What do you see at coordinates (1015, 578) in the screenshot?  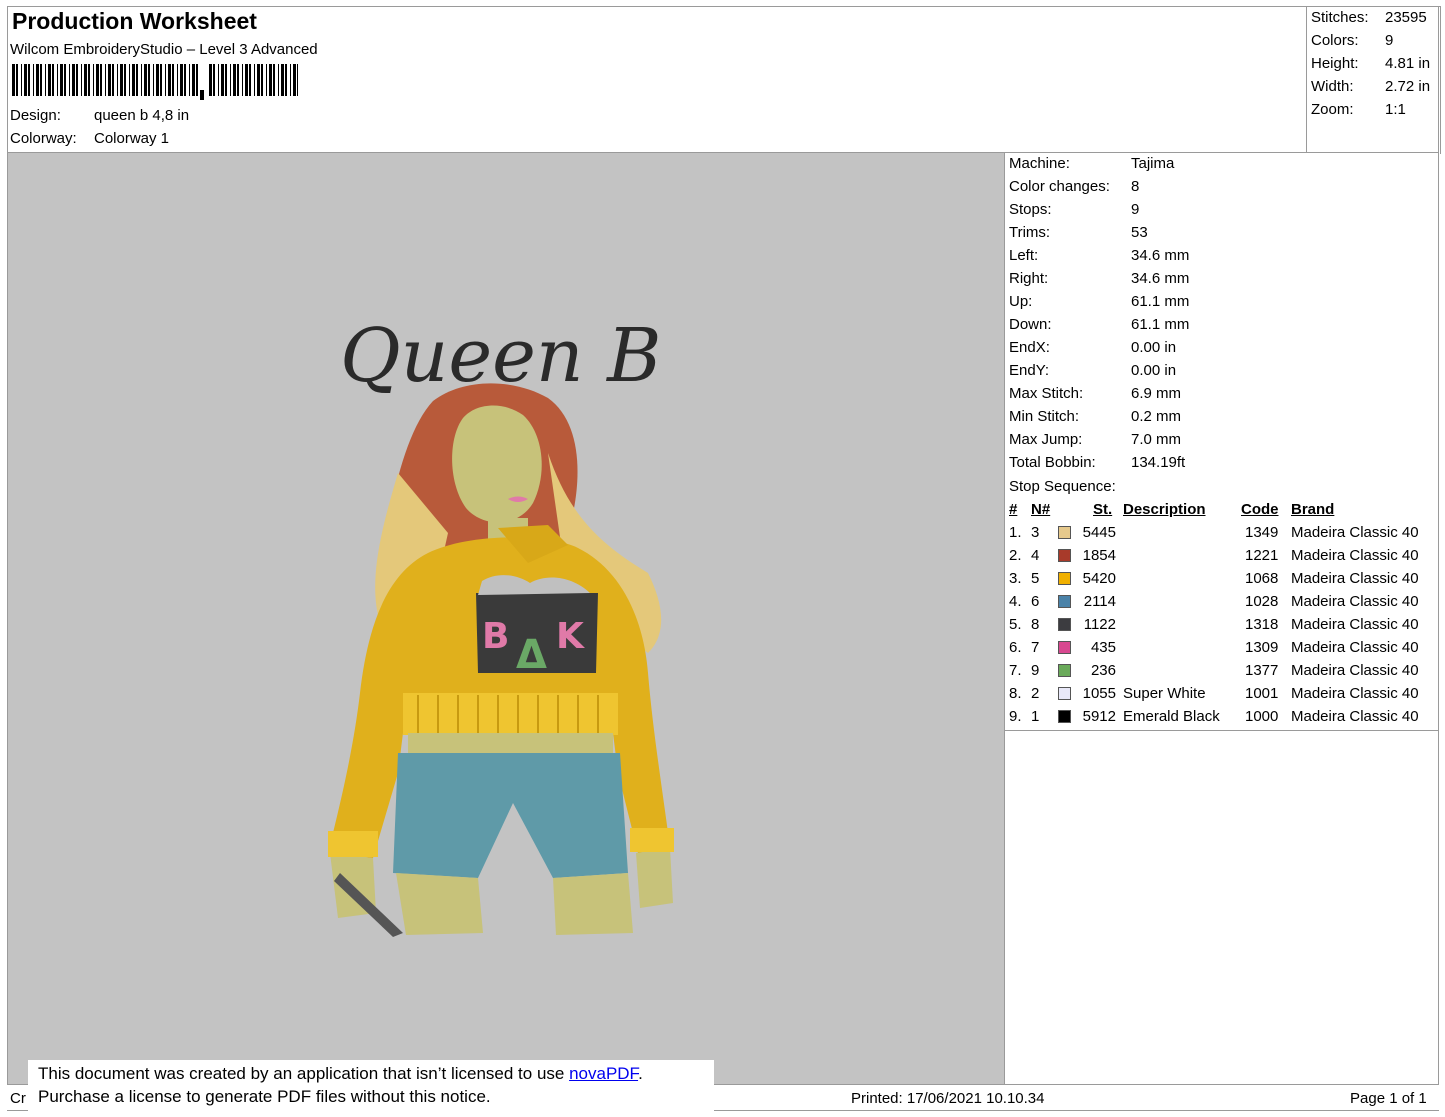 I see `stop-row-num: 3.` at bounding box center [1015, 578].